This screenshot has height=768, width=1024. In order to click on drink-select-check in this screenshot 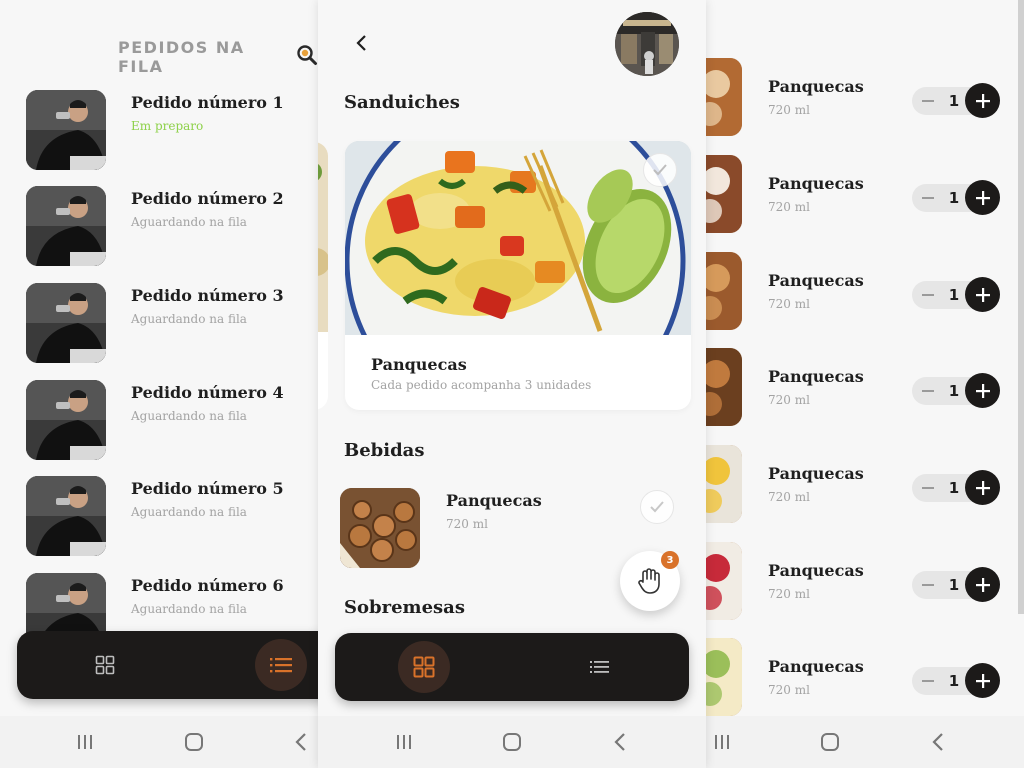, I will do `click(657, 507)`.